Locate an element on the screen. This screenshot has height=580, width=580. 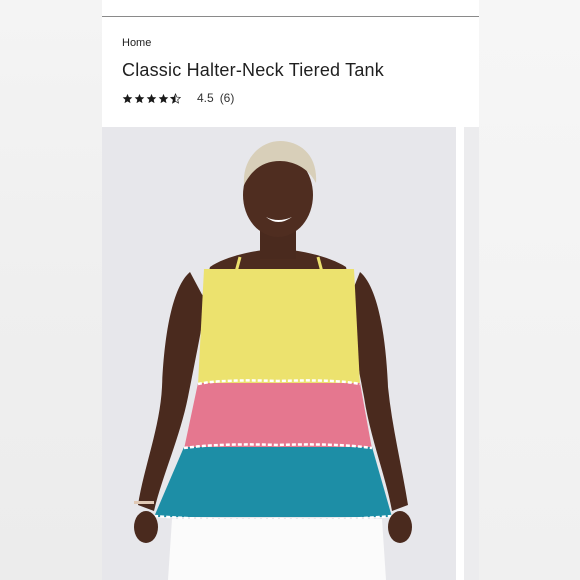
review-count: (6) is located at coordinates (227, 98).